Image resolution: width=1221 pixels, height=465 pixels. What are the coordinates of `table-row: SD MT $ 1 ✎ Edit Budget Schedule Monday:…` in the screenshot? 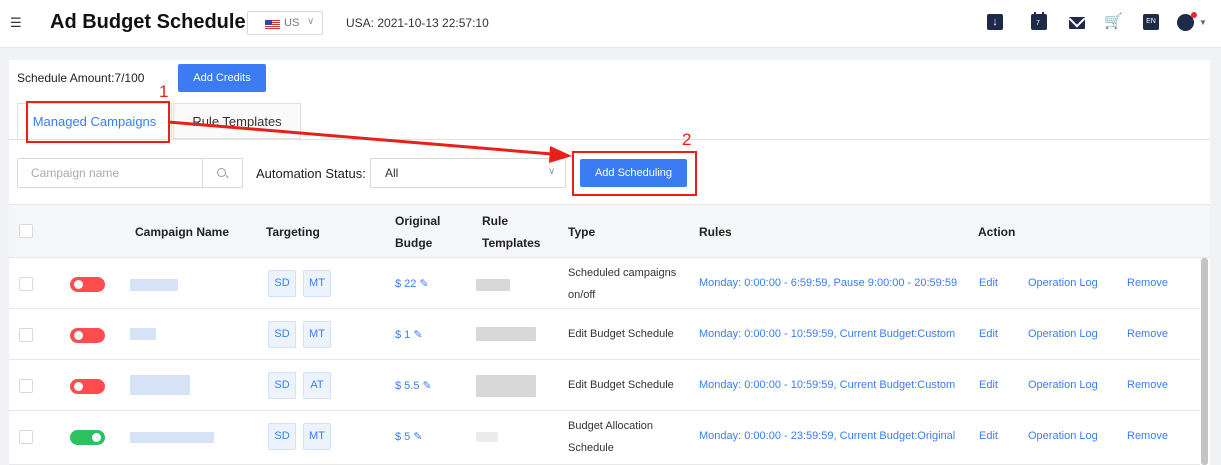 It's located at (604, 334).